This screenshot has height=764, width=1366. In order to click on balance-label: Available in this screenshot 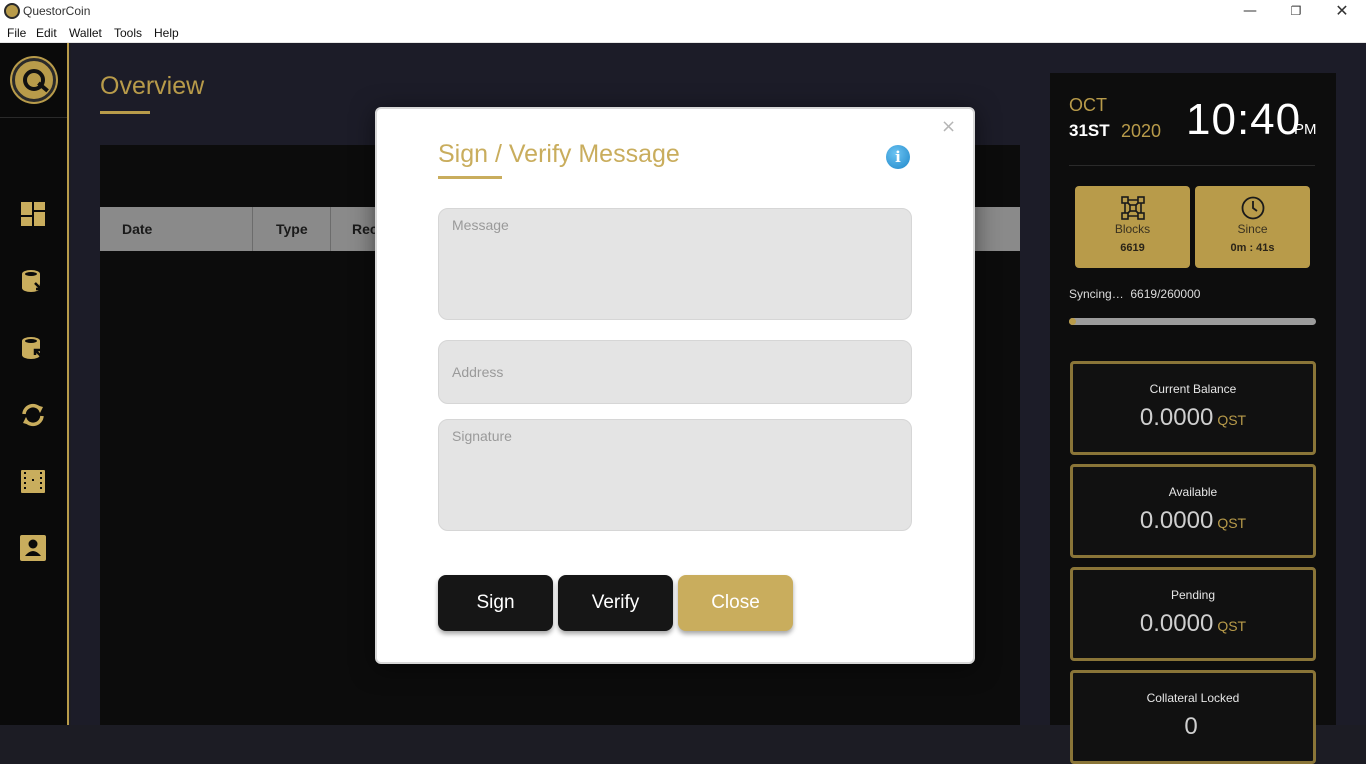, I will do `click(1193, 492)`.